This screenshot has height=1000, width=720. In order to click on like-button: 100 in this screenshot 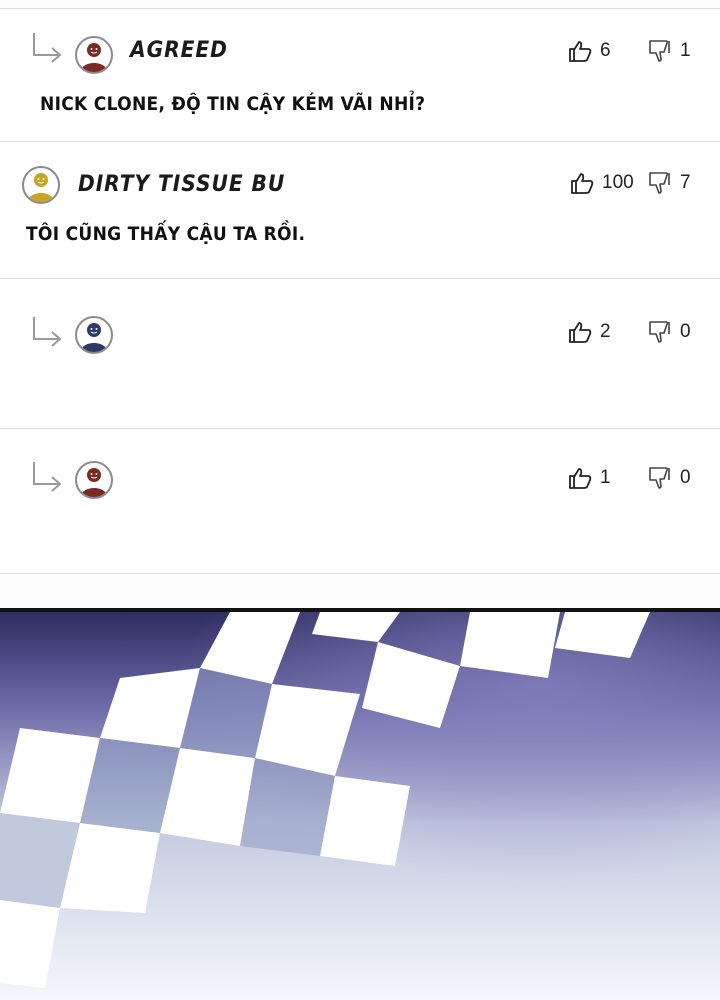, I will do `click(602, 183)`.